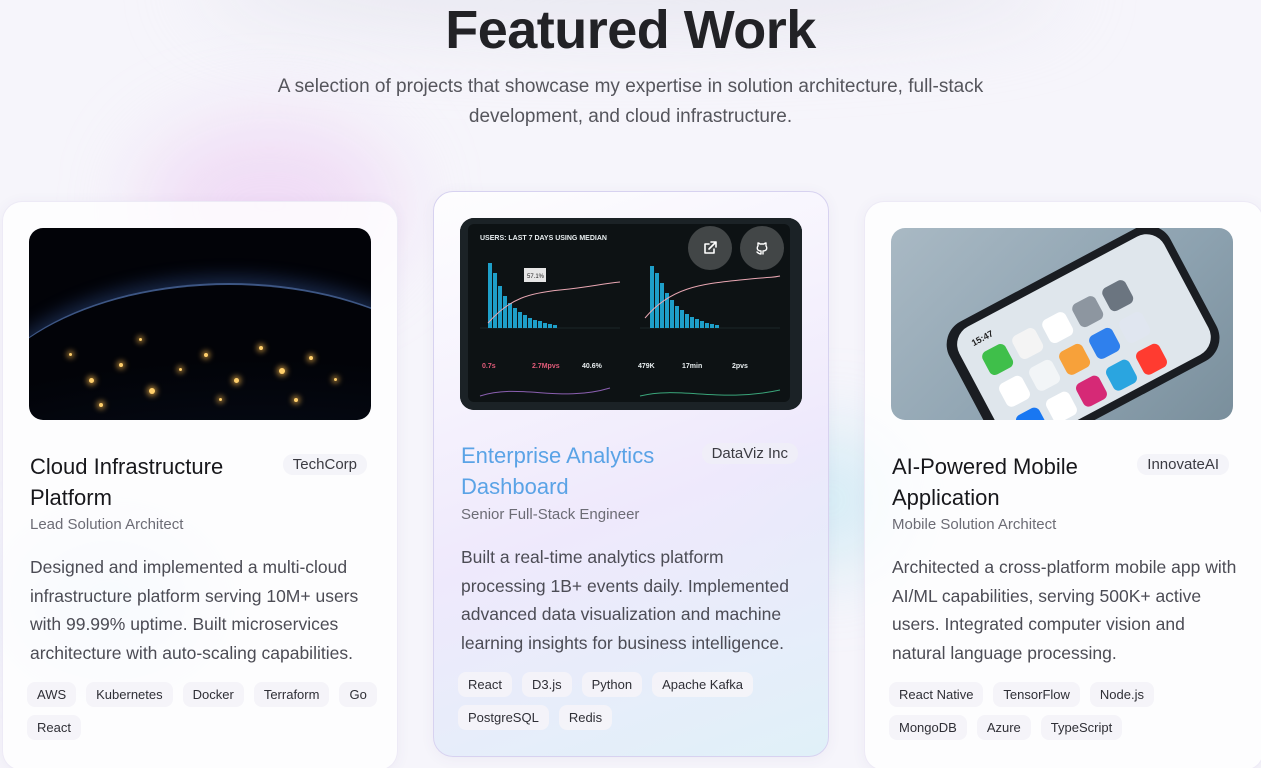 The image size is (1261, 768). I want to click on tech-tag: MongoDB, so click(928, 727).